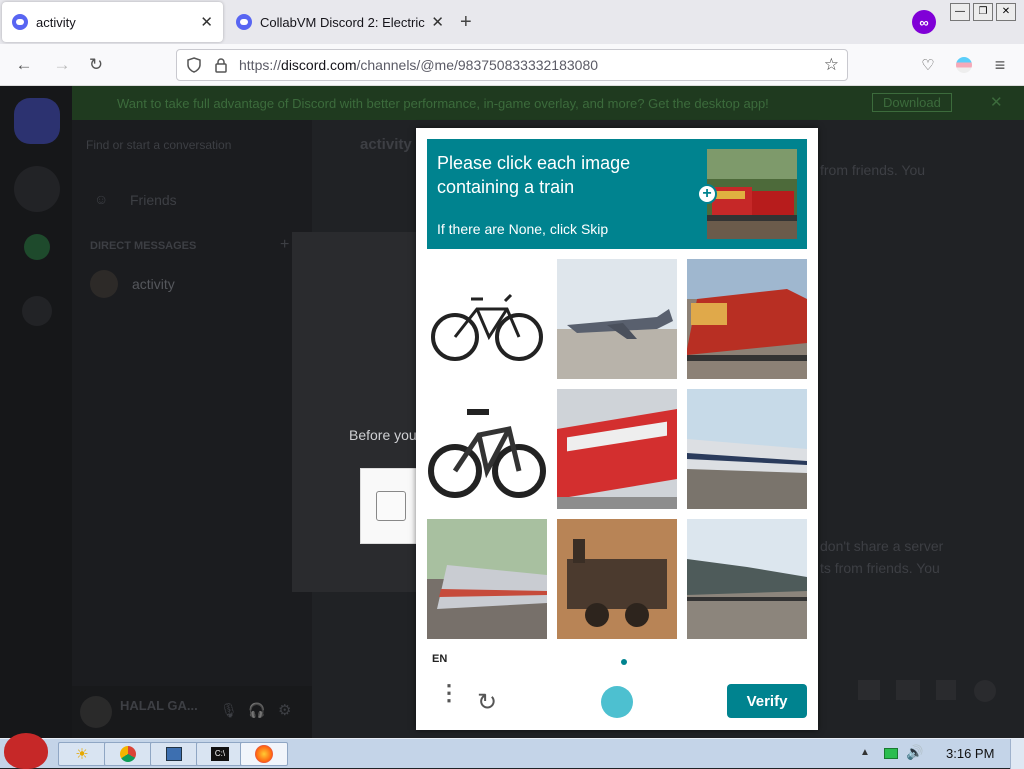 The image size is (1024, 769). What do you see at coordinates (284, 710) in the screenshot?
I see `settings-gear-icon: ⚙` at bounding box center [284, 710].